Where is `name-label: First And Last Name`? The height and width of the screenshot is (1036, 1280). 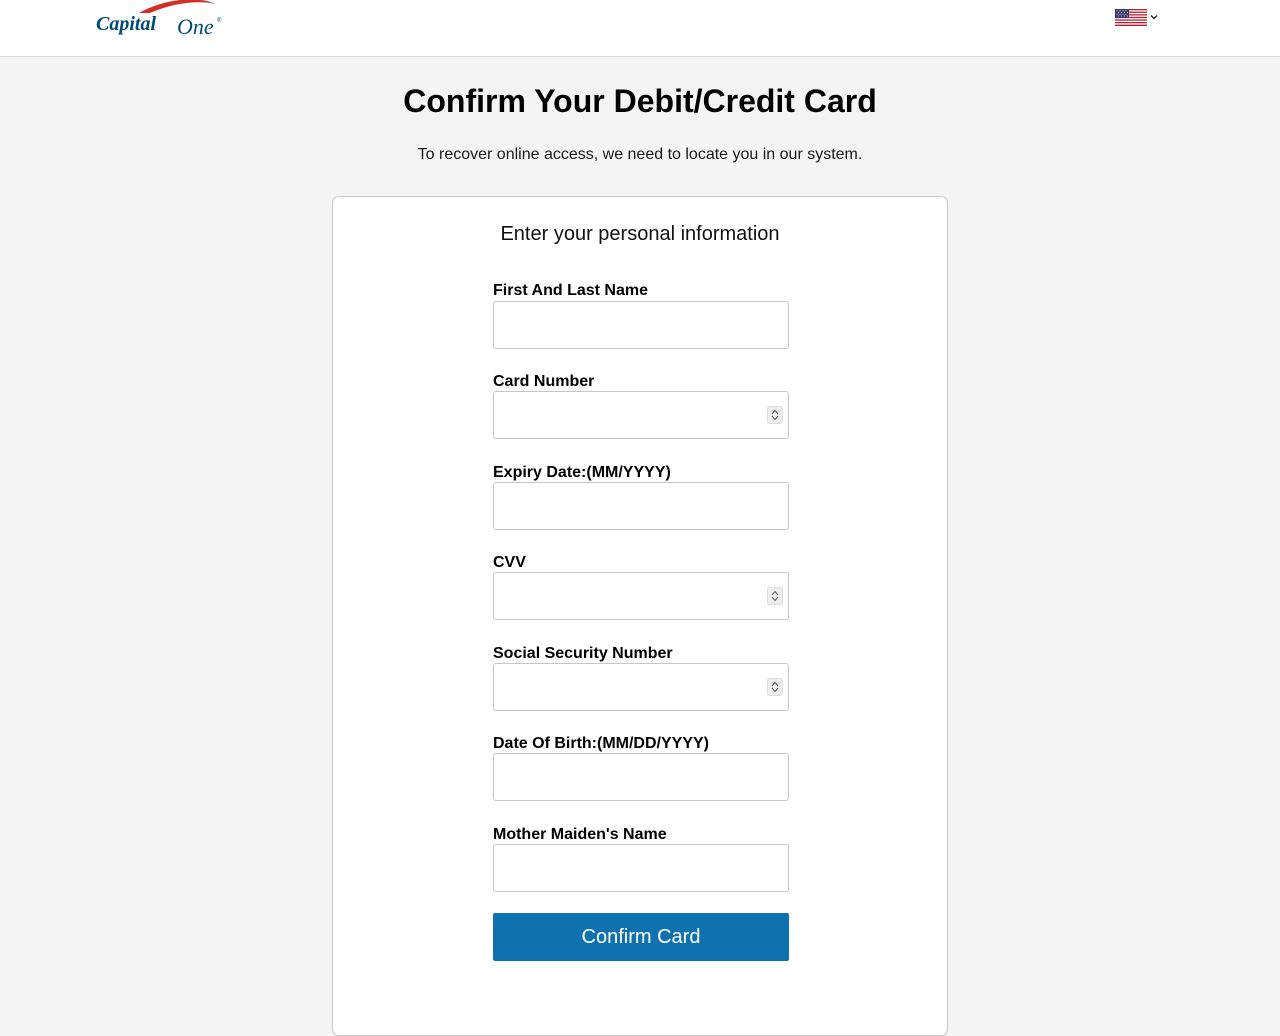 name-label: First And Last Name is located at coordinates (570, 290).